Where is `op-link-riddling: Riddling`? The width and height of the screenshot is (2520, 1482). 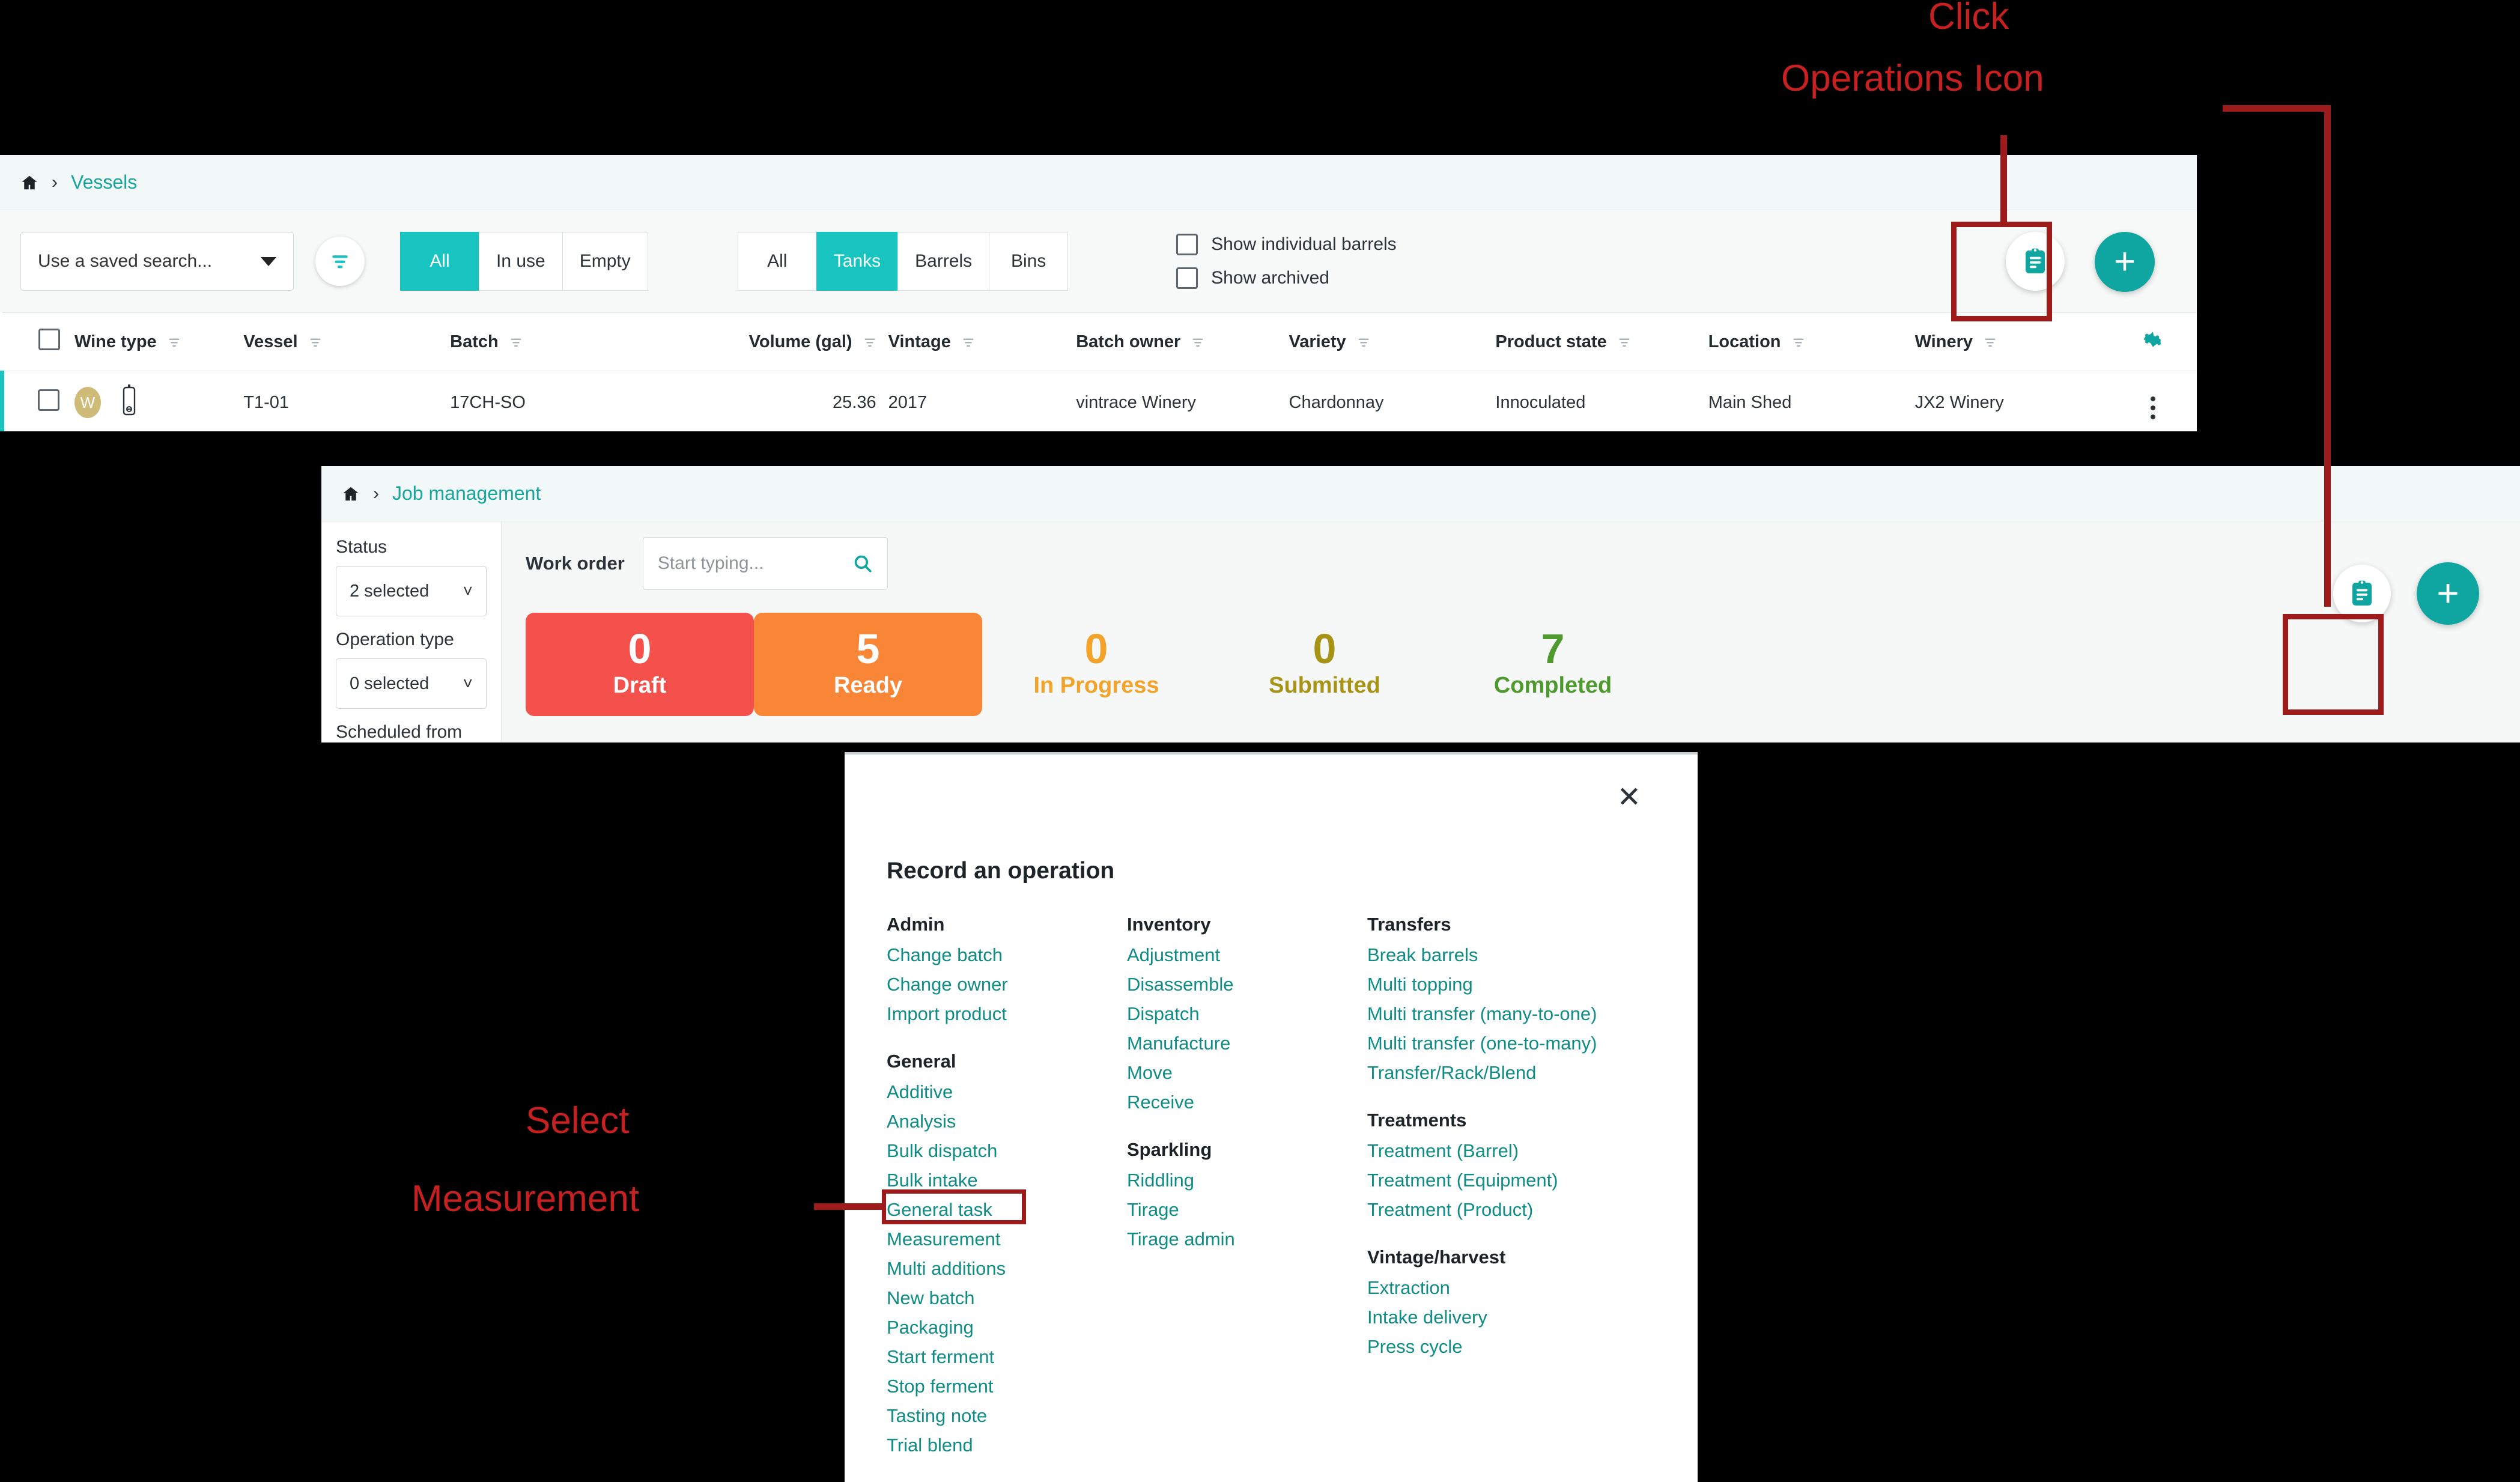
op-link-riddling: Riddling is located at coordinates (1247, 1180).